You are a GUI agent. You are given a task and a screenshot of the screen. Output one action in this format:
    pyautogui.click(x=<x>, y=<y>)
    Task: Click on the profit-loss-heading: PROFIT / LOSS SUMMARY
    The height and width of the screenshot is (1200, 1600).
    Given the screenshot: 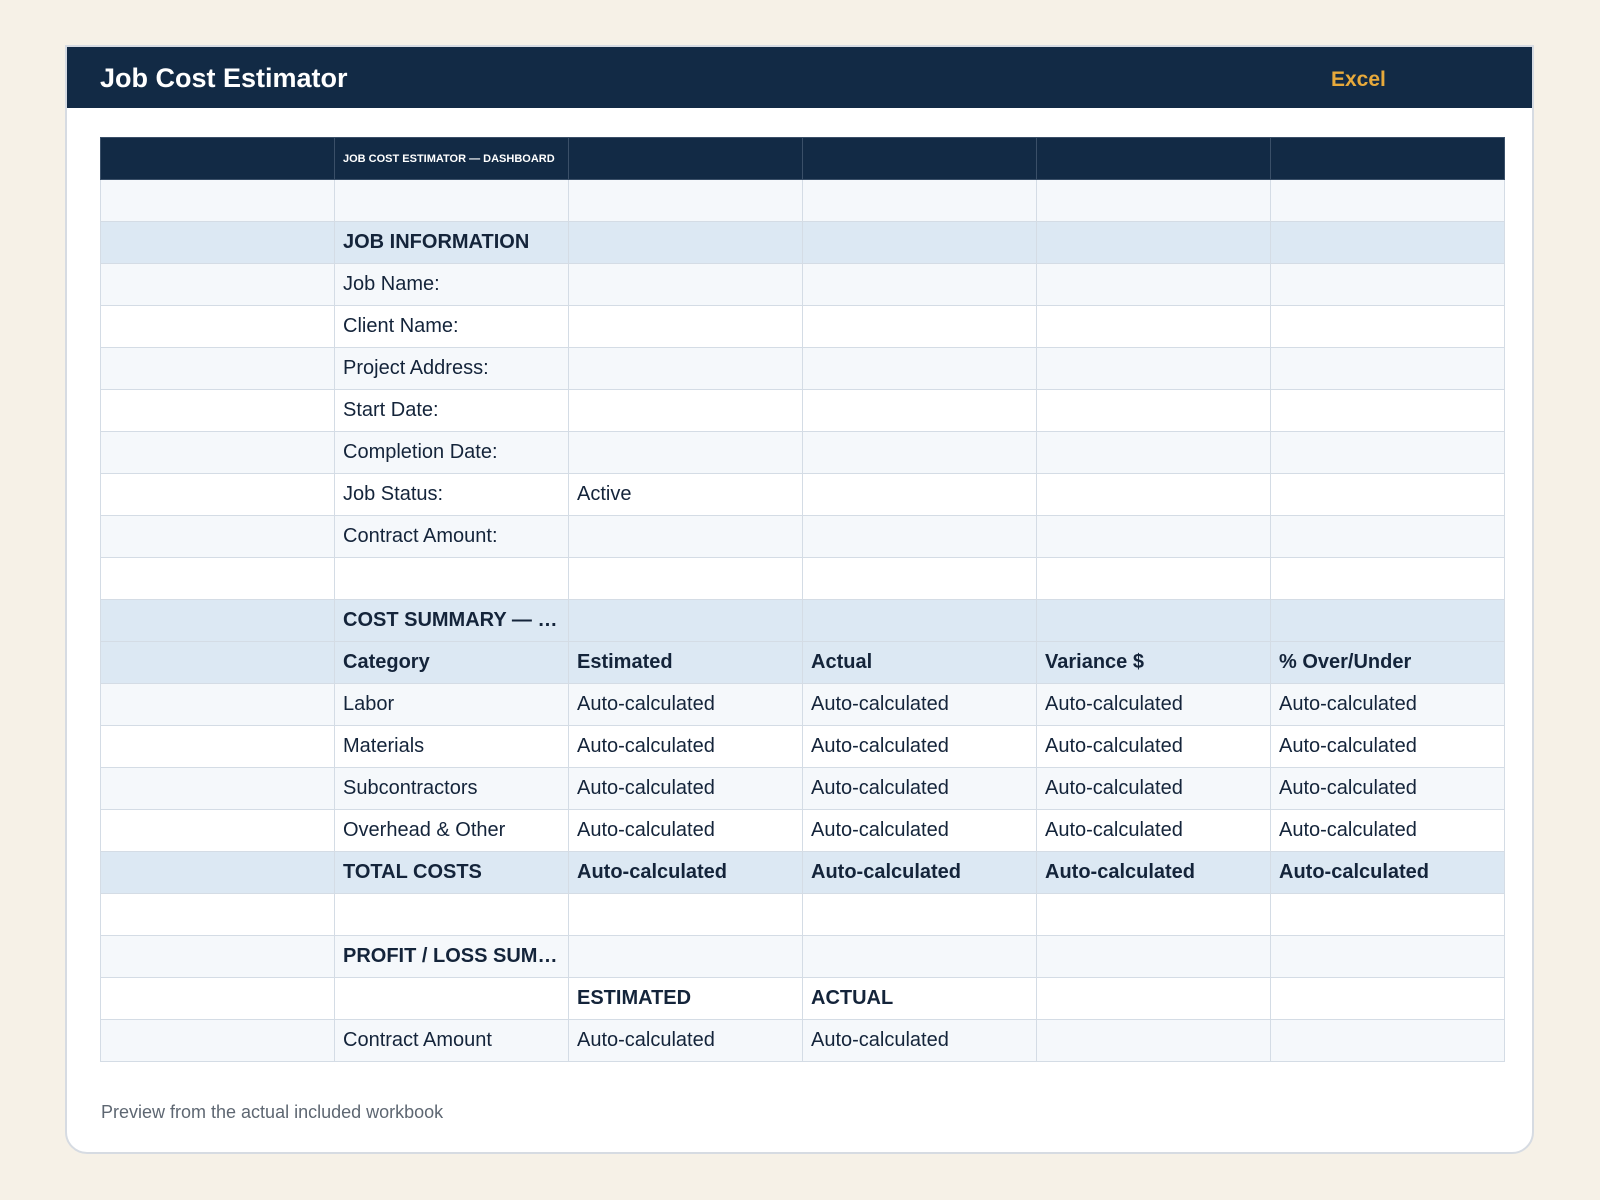 What is the action you would take?
    pyautogui.click(x=451, y=956)
    